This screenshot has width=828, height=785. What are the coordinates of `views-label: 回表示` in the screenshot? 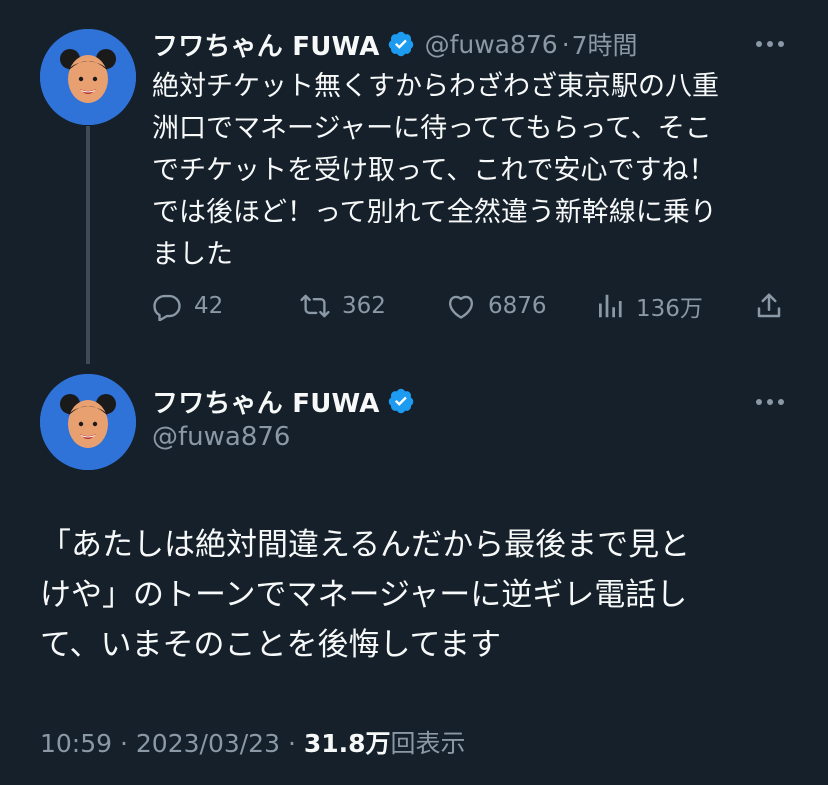 It's located at (428, 743).